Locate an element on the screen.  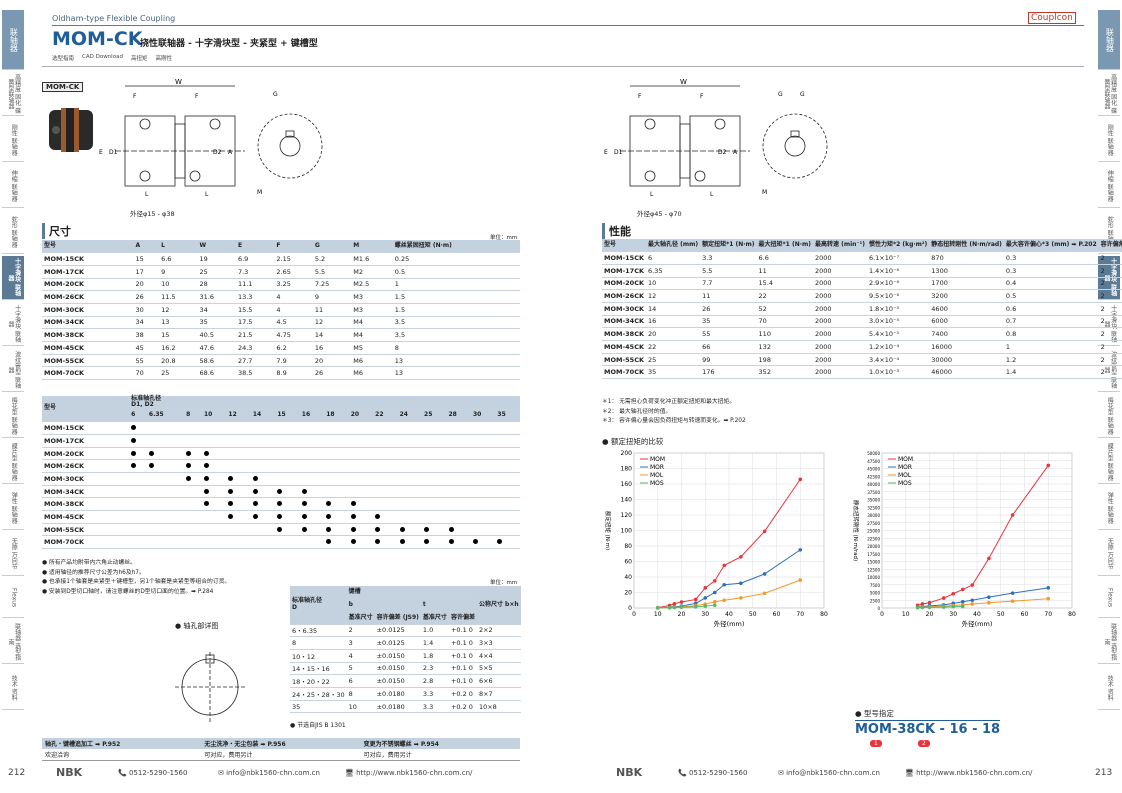
dim-A: A is located at coordinates (230, 152).